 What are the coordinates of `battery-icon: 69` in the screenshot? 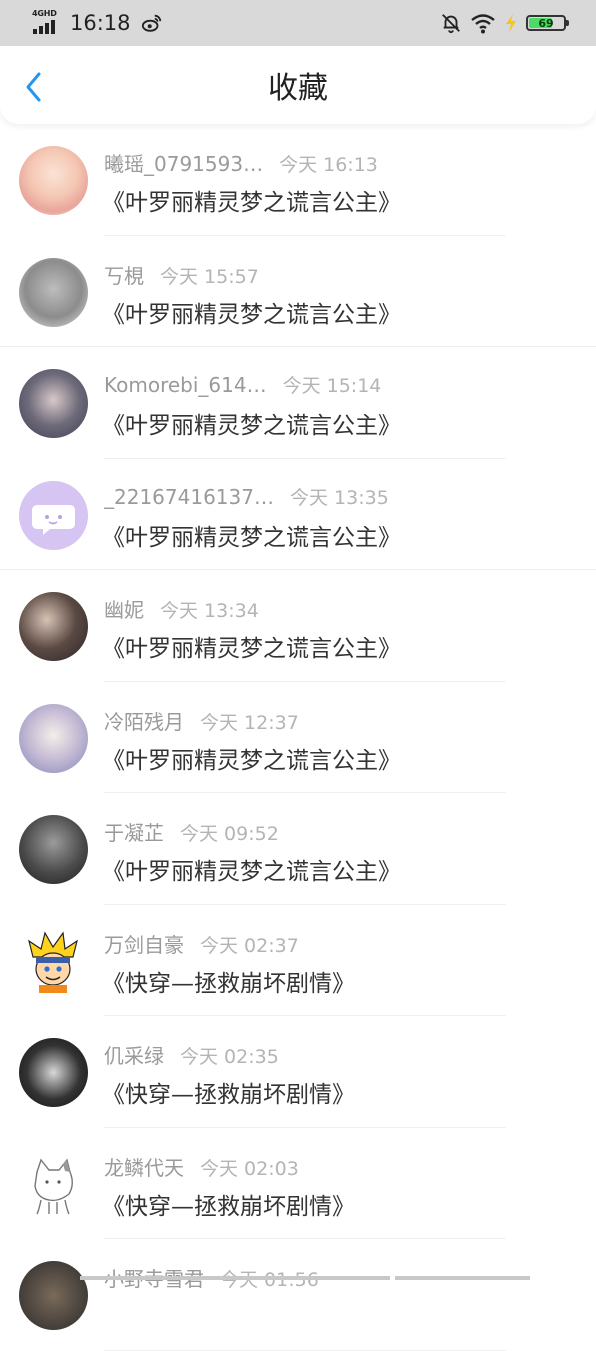 It's located at (547, 23).